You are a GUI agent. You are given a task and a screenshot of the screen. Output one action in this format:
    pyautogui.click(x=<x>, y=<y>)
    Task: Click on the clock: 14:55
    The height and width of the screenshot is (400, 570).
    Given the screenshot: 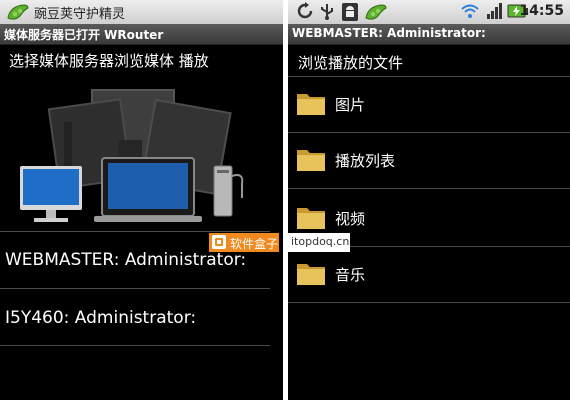 What is the action you would take?
    pyautogui.click(x=541, y=11)
    